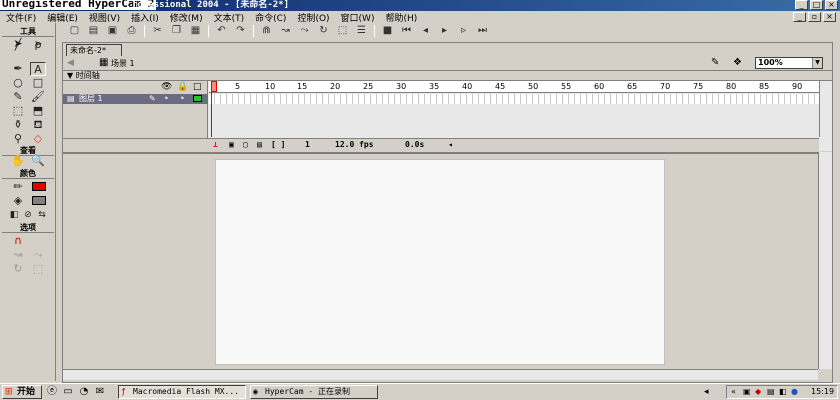 The image size is (840, 400). Describe the element at coordinates (74, 31) in the screenshot. I see `new-icon: ▢` at that location.